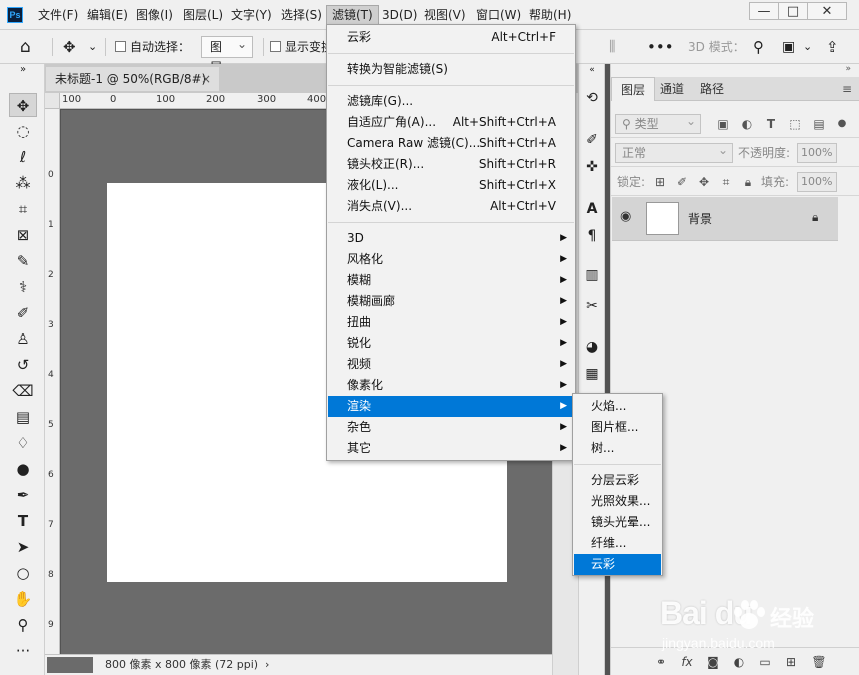 This screenshot has height=675, width=859. Describe the element at coordinates (592, 236) in the screenshot. I see `paragraph-panel-icon: ¶` at that location.